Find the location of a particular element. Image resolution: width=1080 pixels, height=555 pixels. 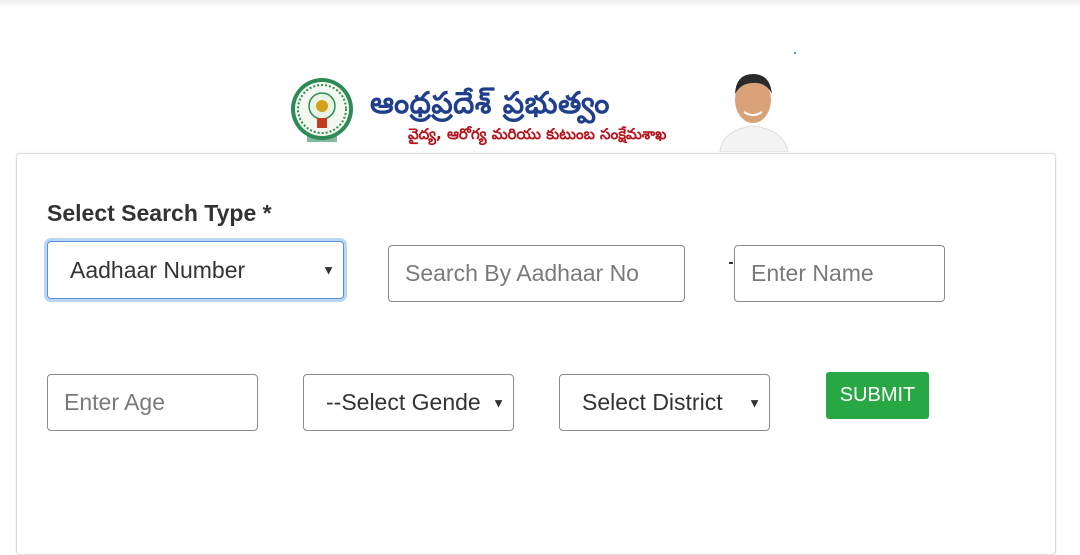

search-type-value: Aadhaar Number is located at coordinates (158, 269).